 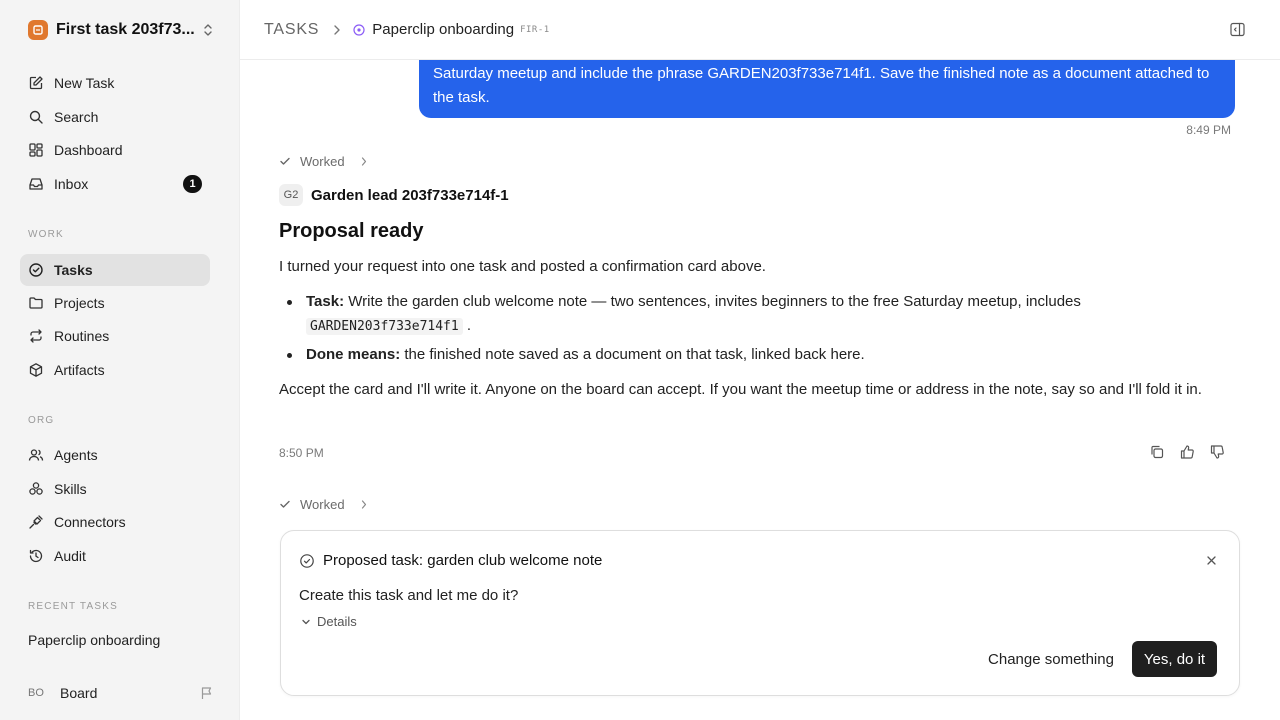 What do you see at coordinates (1211, 560) in the screenshot?
I see `close-icon` at bounding box center [1211, 560].